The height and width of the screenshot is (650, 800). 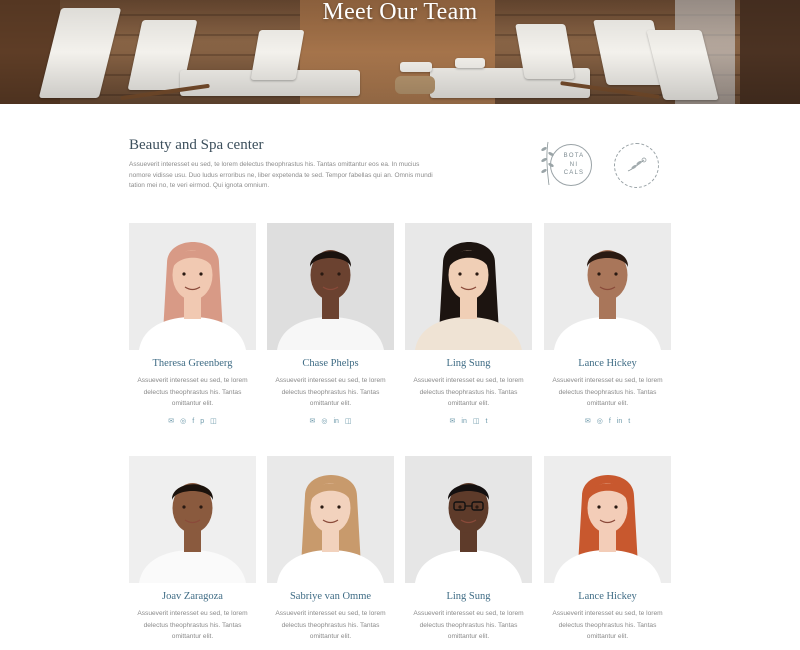 What do you see at coordinates (574, 164) in the screenshot?
I see `botanicals-badge-text: BOTA NI CALS` at bounding box center [574, 164].